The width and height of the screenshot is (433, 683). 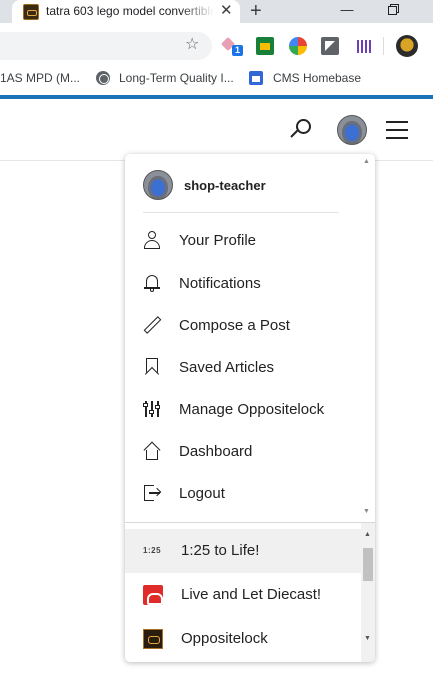 I want to click on menu-item-your-profile: Your Profile, so click(x=243, y=240).